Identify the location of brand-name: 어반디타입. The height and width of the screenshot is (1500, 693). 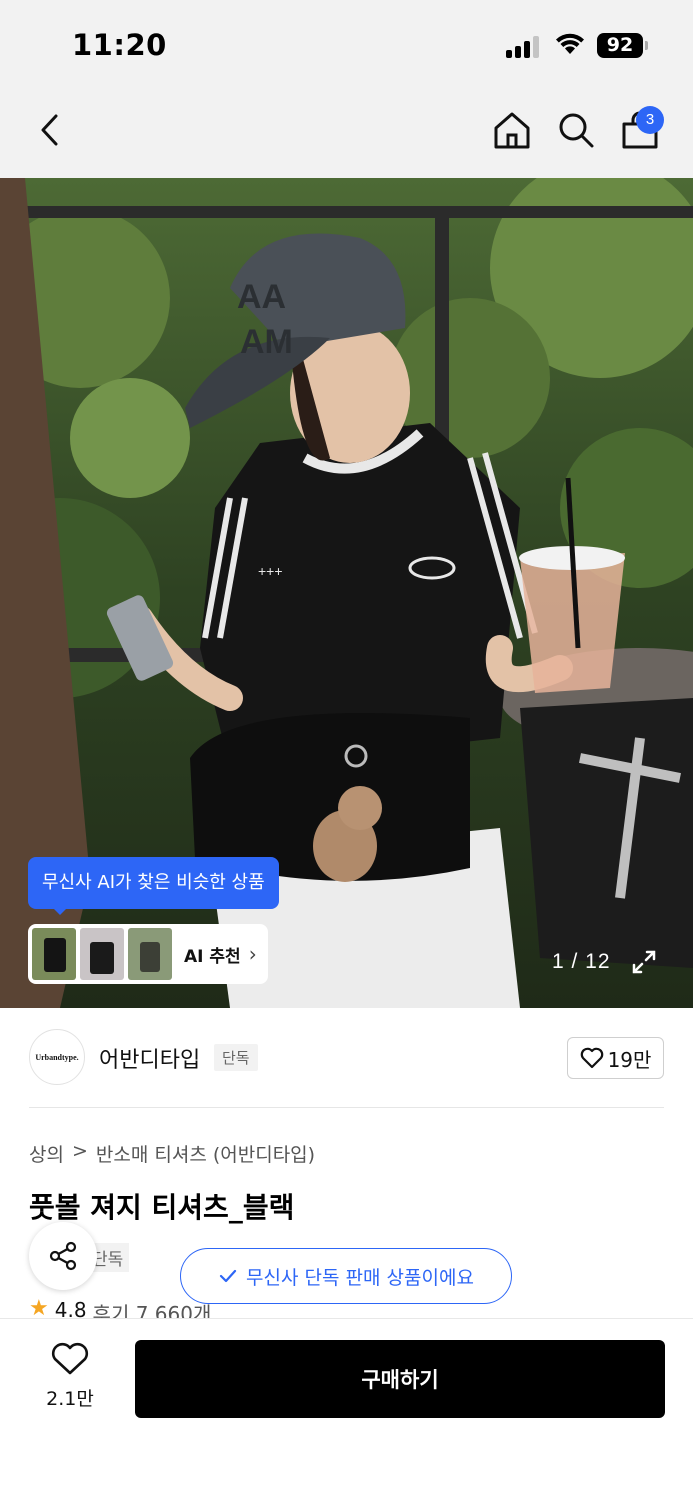
(149, 1058).